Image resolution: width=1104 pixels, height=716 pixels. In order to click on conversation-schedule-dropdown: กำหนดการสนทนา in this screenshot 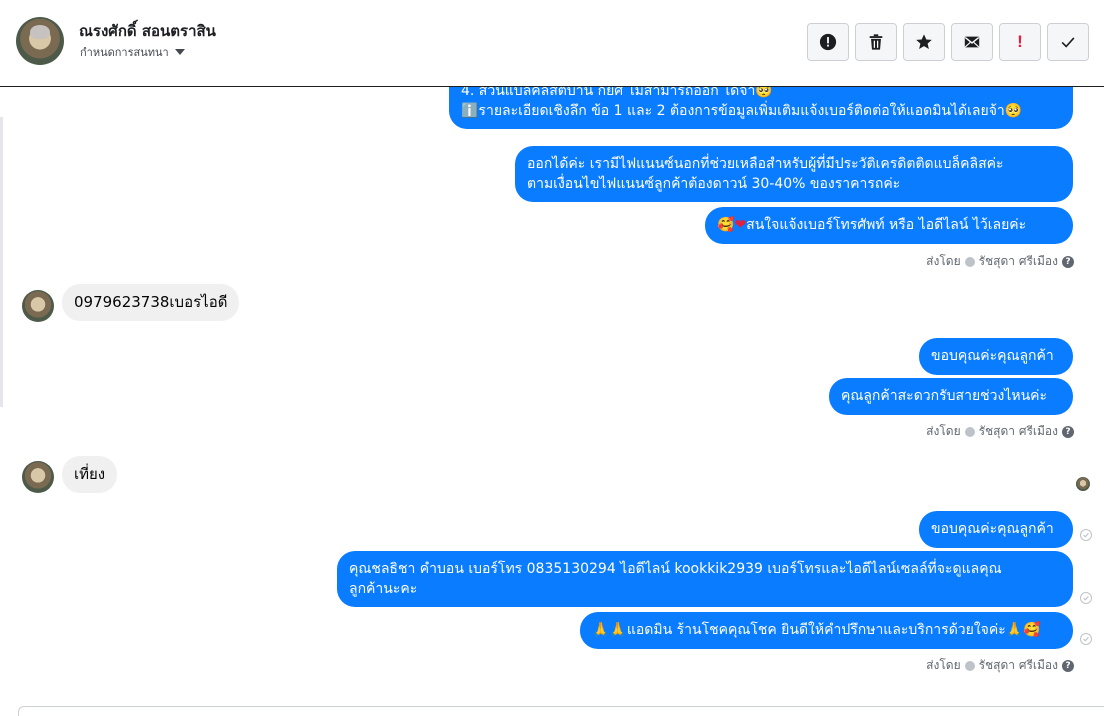, I will do `click(132, 52)`.